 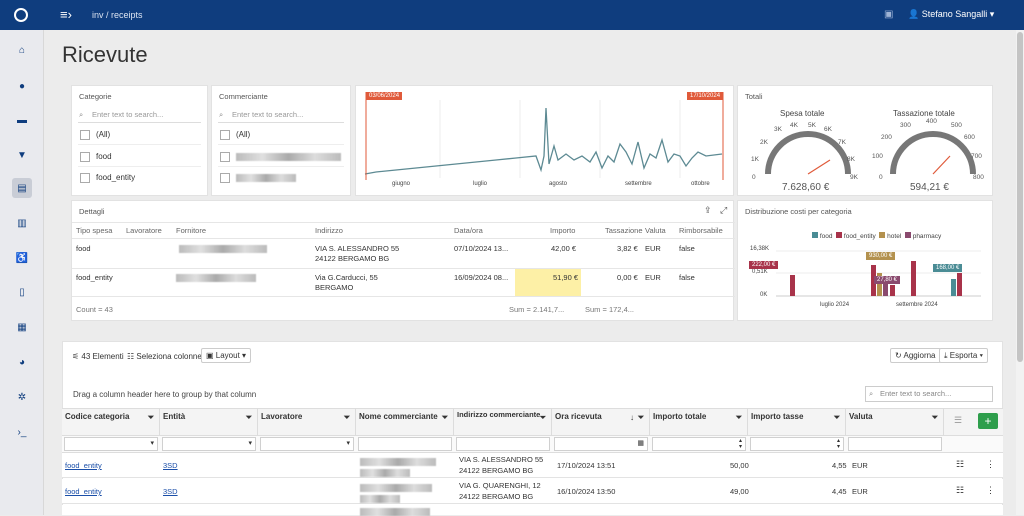 What do you see at coordinates (66, 14) in the screenshot?
I see `menu-icon: ≡›` at bounding box center [66, 14].